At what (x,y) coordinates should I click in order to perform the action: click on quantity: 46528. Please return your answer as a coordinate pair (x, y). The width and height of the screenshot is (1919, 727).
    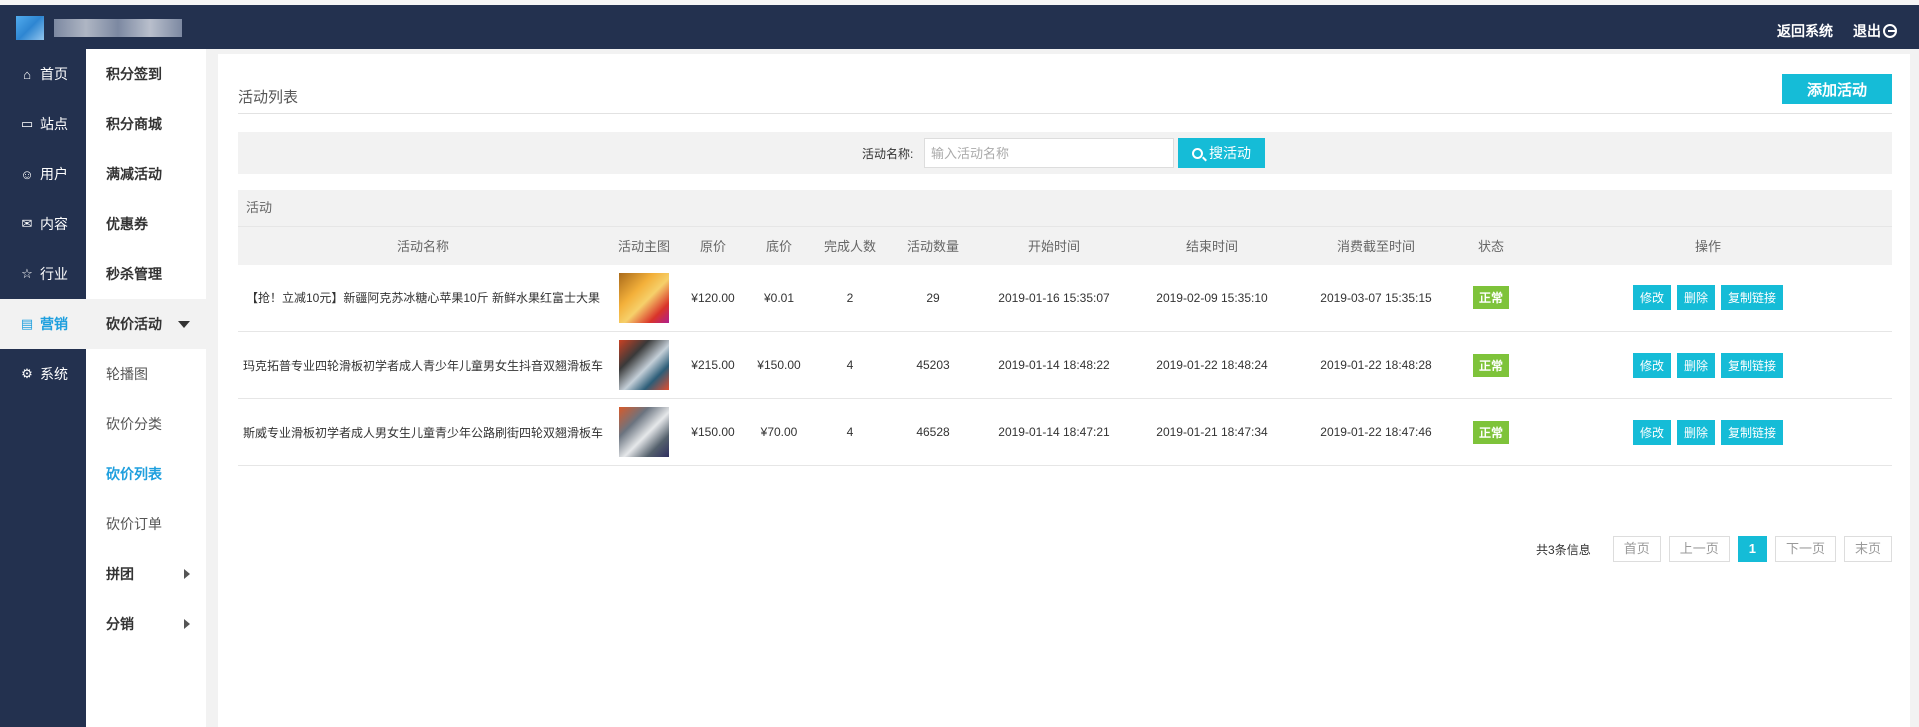
    Looking at the image, I should click on (933, 432).